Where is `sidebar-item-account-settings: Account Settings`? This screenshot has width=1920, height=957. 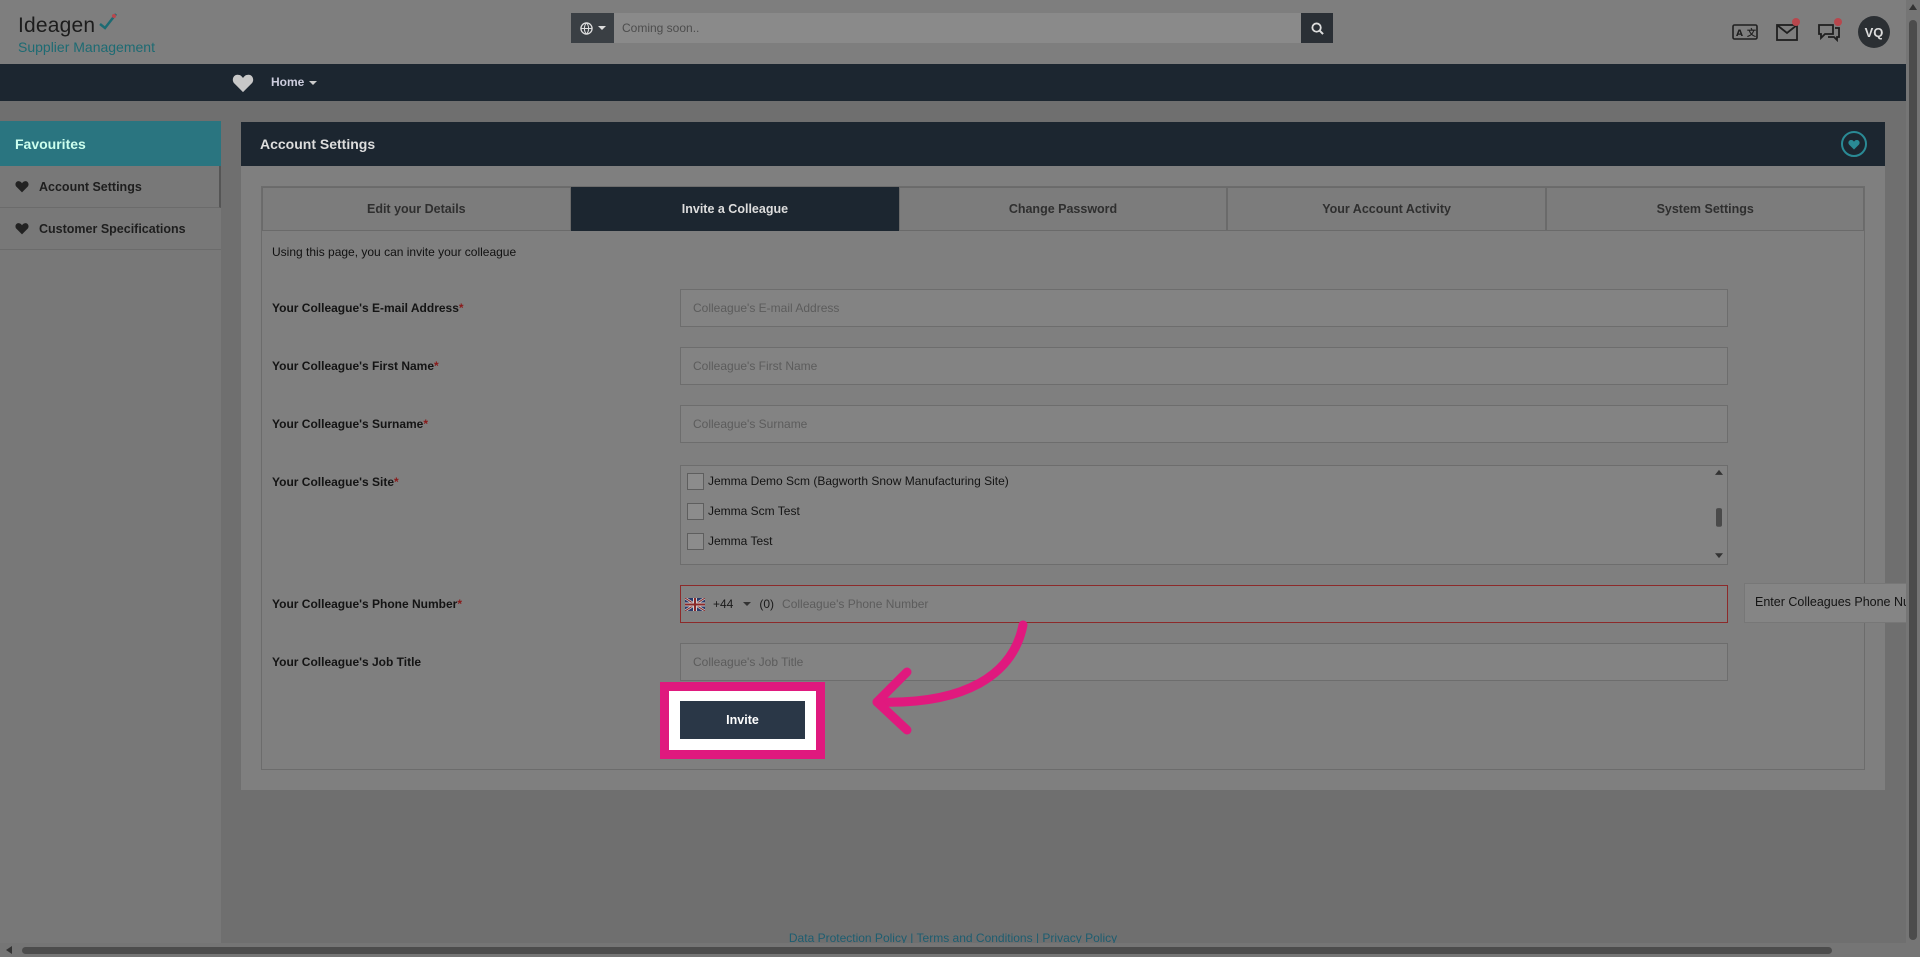
sidebar-item-account-settings: Account Settings is located at coordinates (110, 187).